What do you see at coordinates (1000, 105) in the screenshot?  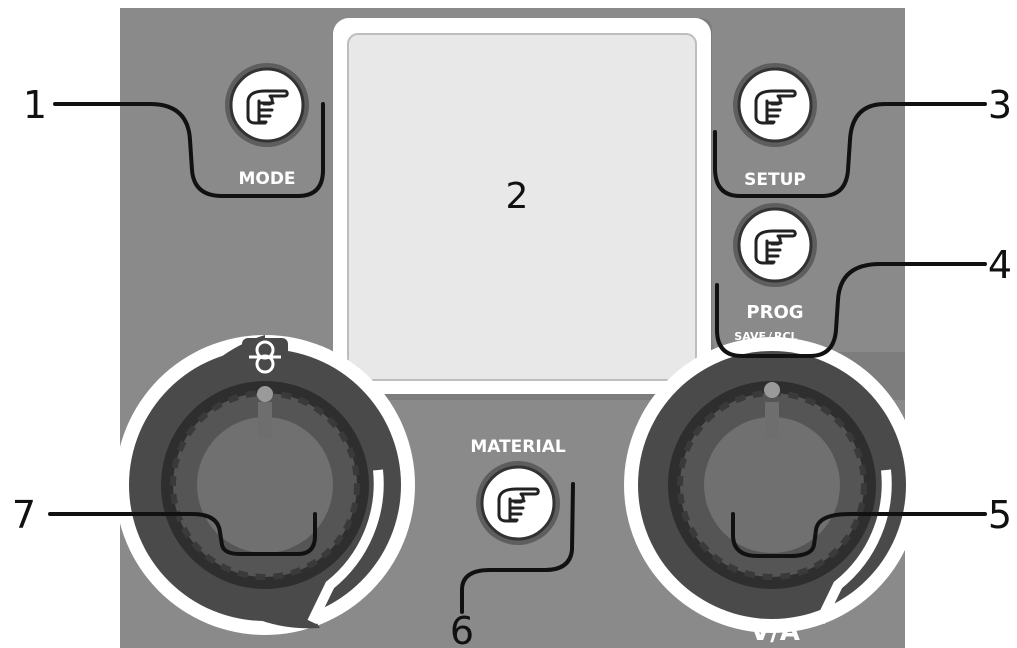 I see `callout-3: 3` at bounding box center [1000, 105].